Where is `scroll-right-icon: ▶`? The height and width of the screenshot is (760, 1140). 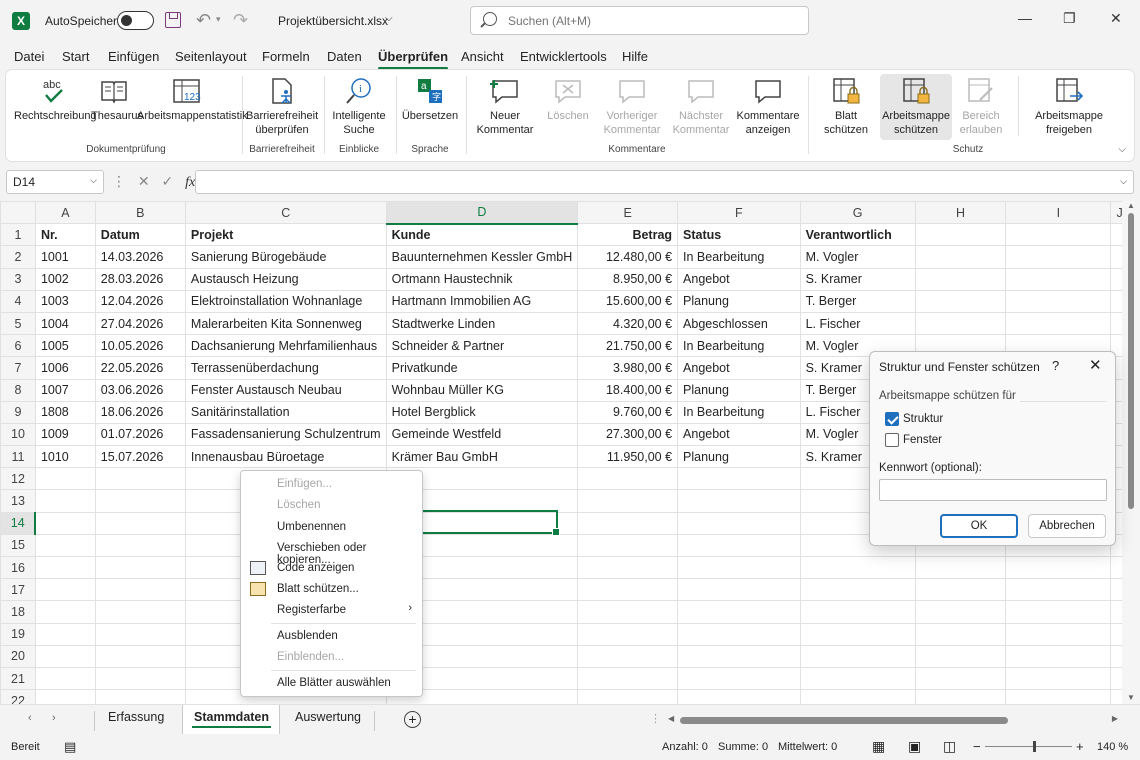
scroll-right-icon: ▶ is located at coordinates (1115, 718).